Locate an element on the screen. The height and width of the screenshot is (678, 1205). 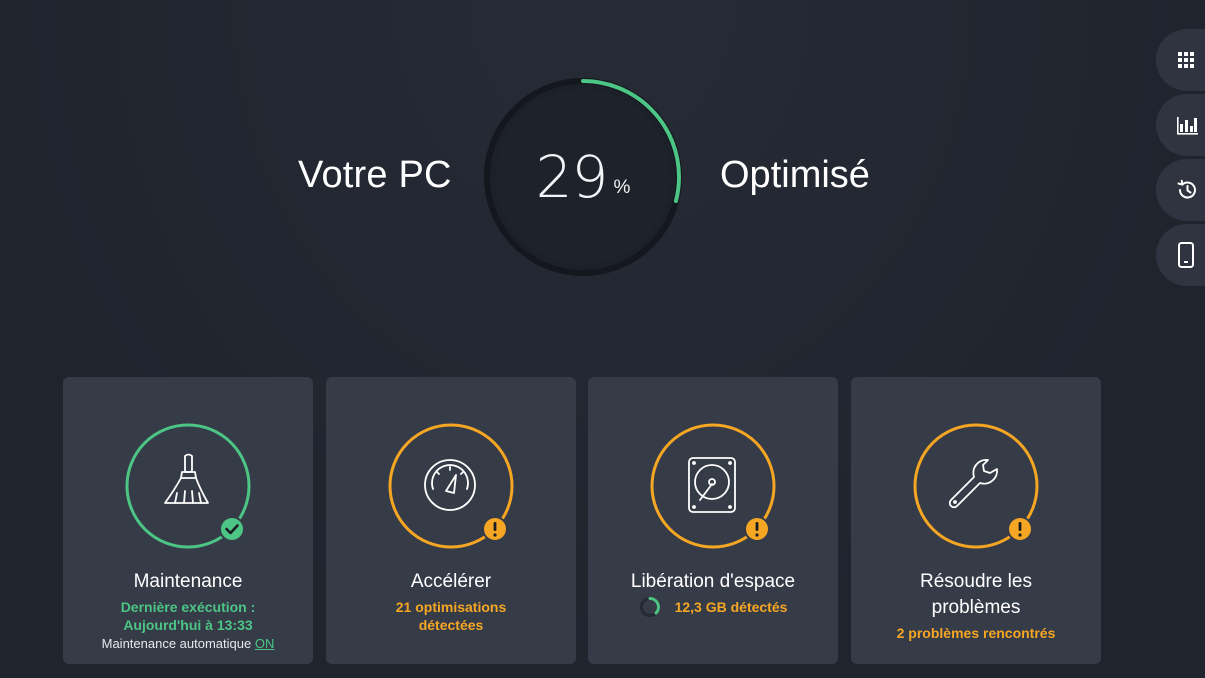
loading-spinner-icon is located at coordinates (649, 607).